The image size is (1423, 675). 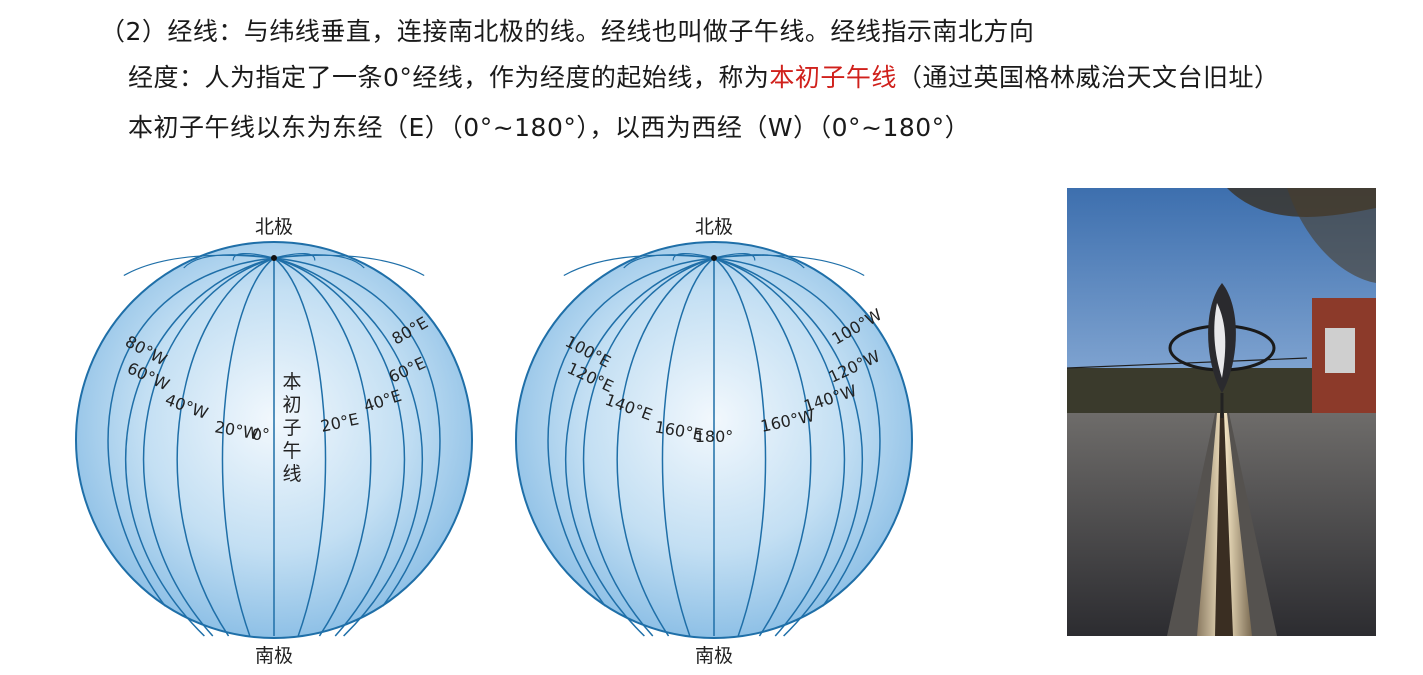 I want to click on greenwich-photo, so click(x=1221, y=412).